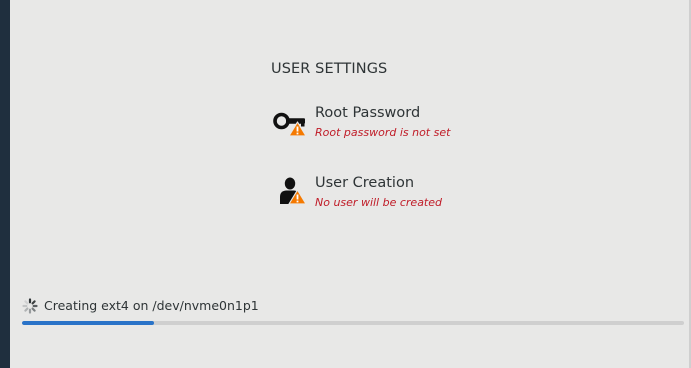  I want to click on user-icon, so click(291, 194).